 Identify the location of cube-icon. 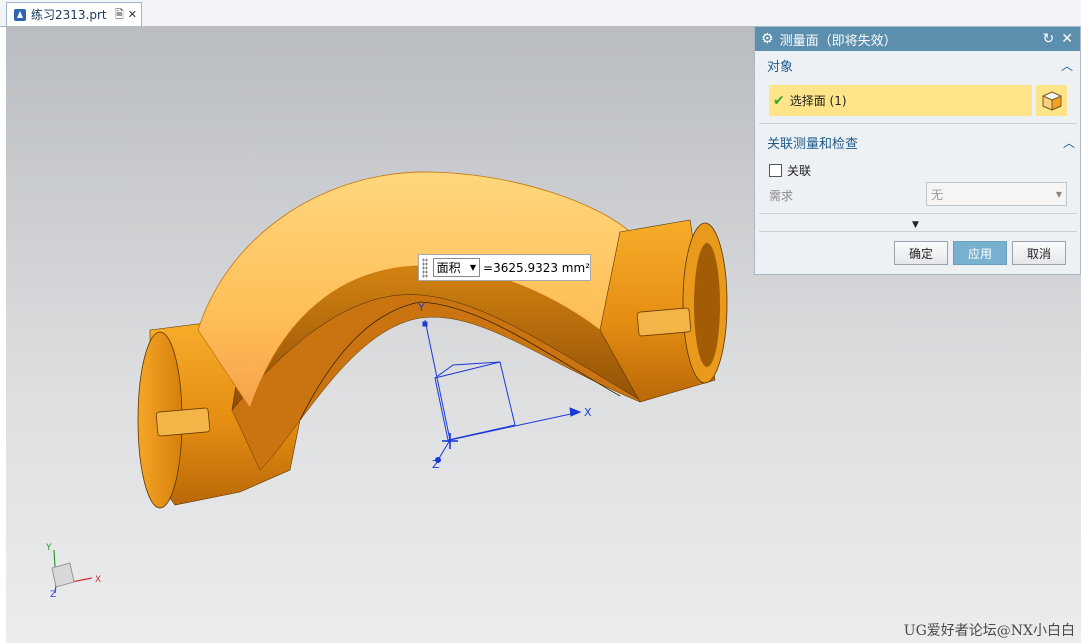
(1051, 100).